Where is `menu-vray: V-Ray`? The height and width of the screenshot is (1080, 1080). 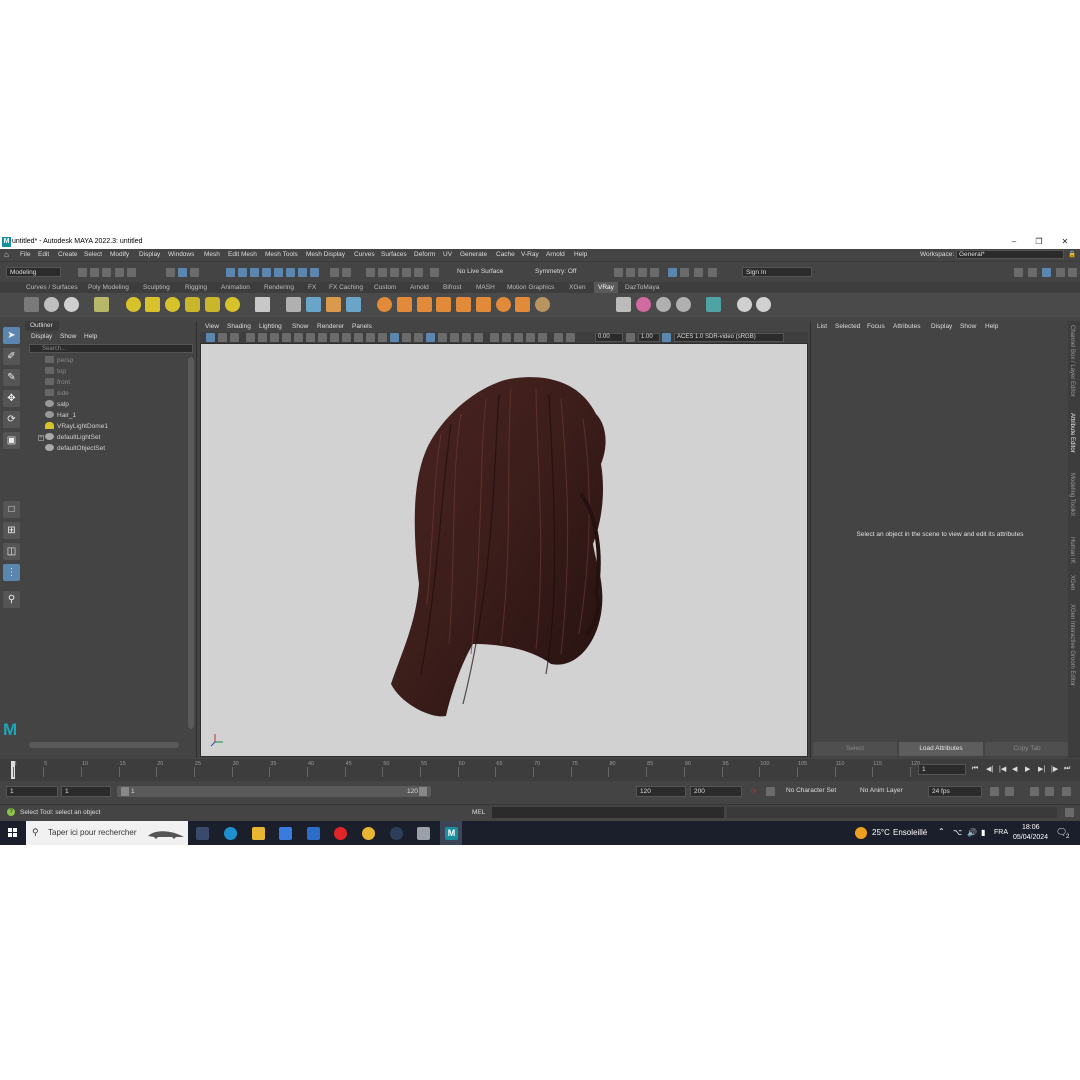
menu-vray: V-Ray is located at coordinates (530, 254).